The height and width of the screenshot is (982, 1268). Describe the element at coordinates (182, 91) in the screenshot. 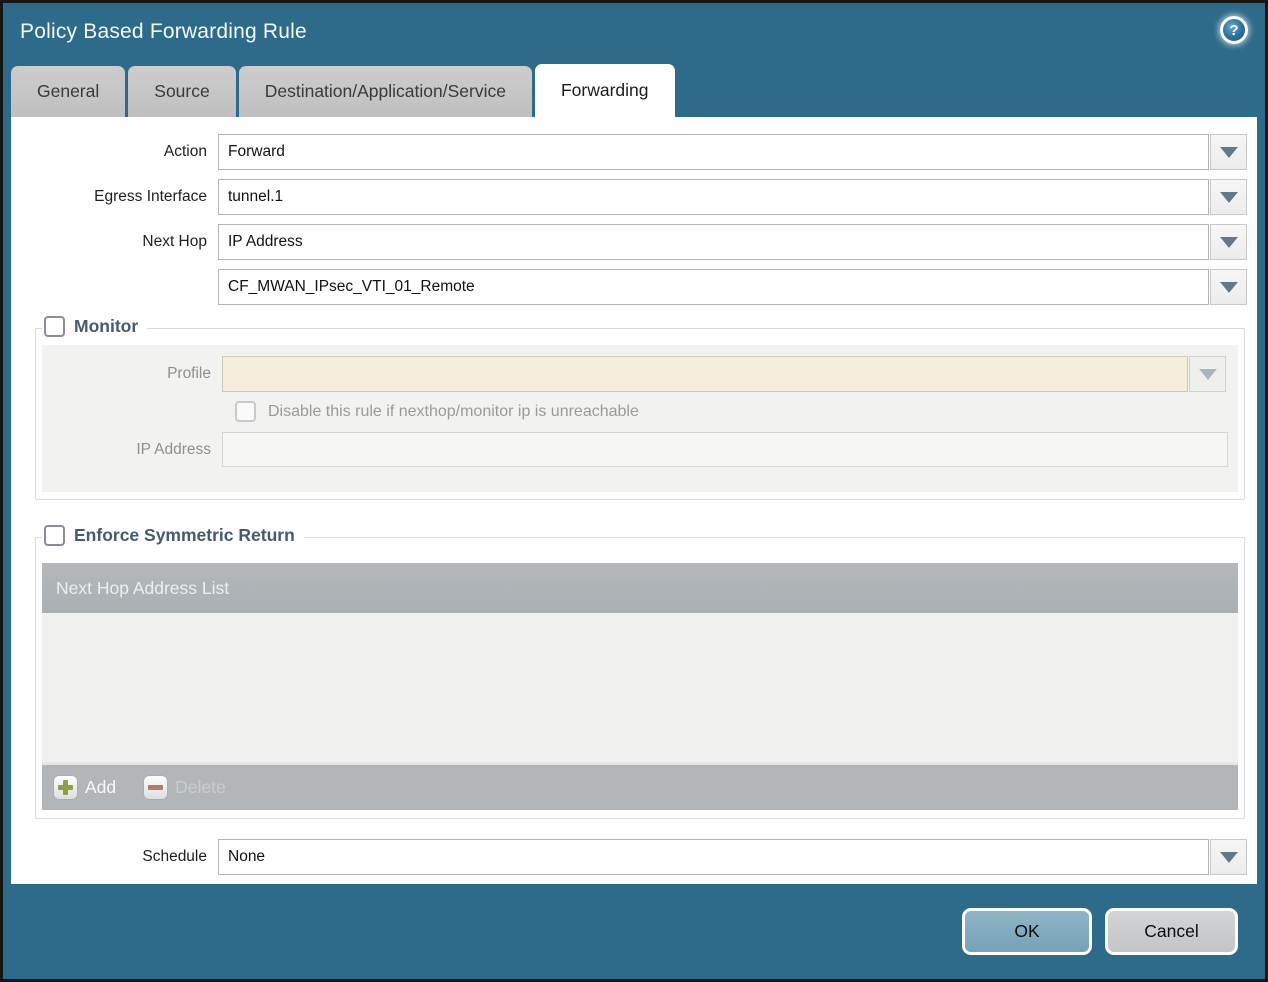

I see `tab-source: Source` at that location.